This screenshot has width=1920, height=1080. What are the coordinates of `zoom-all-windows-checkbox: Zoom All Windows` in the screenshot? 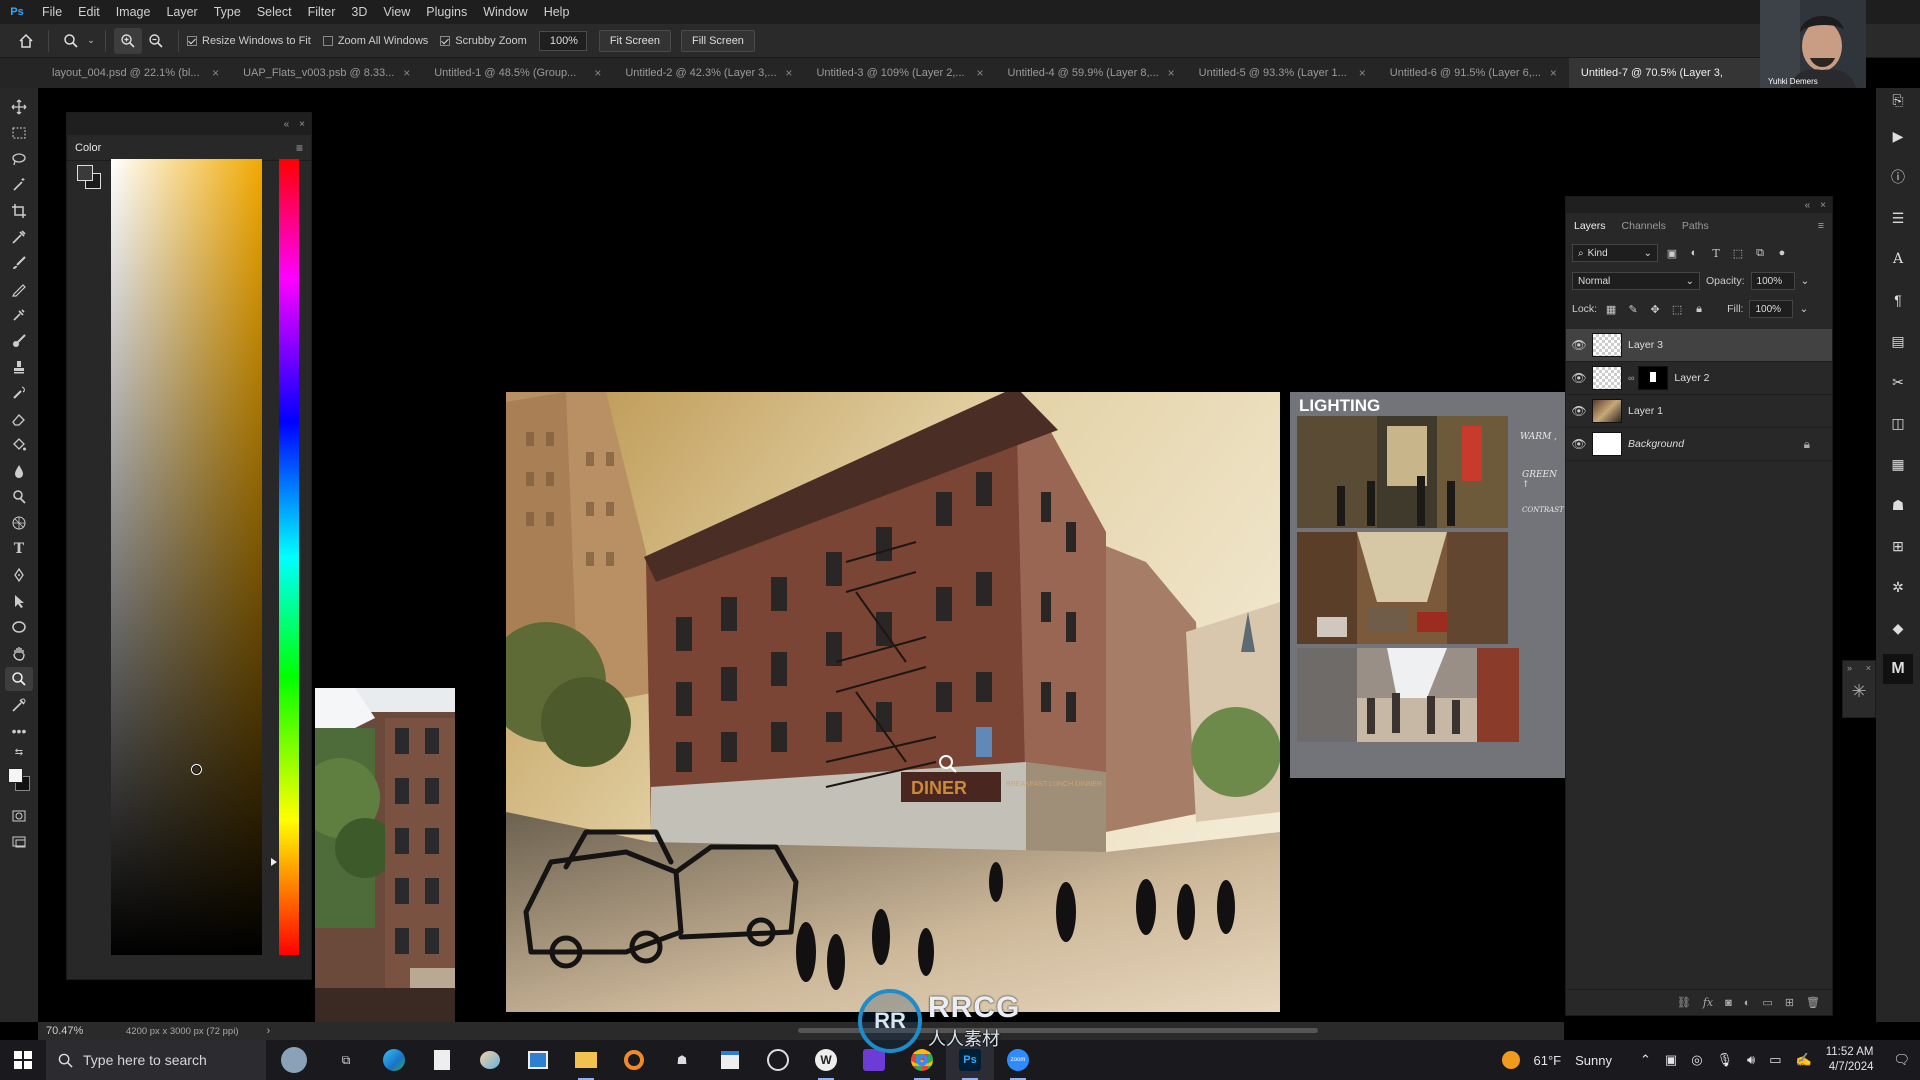 It's located at (375, 41).